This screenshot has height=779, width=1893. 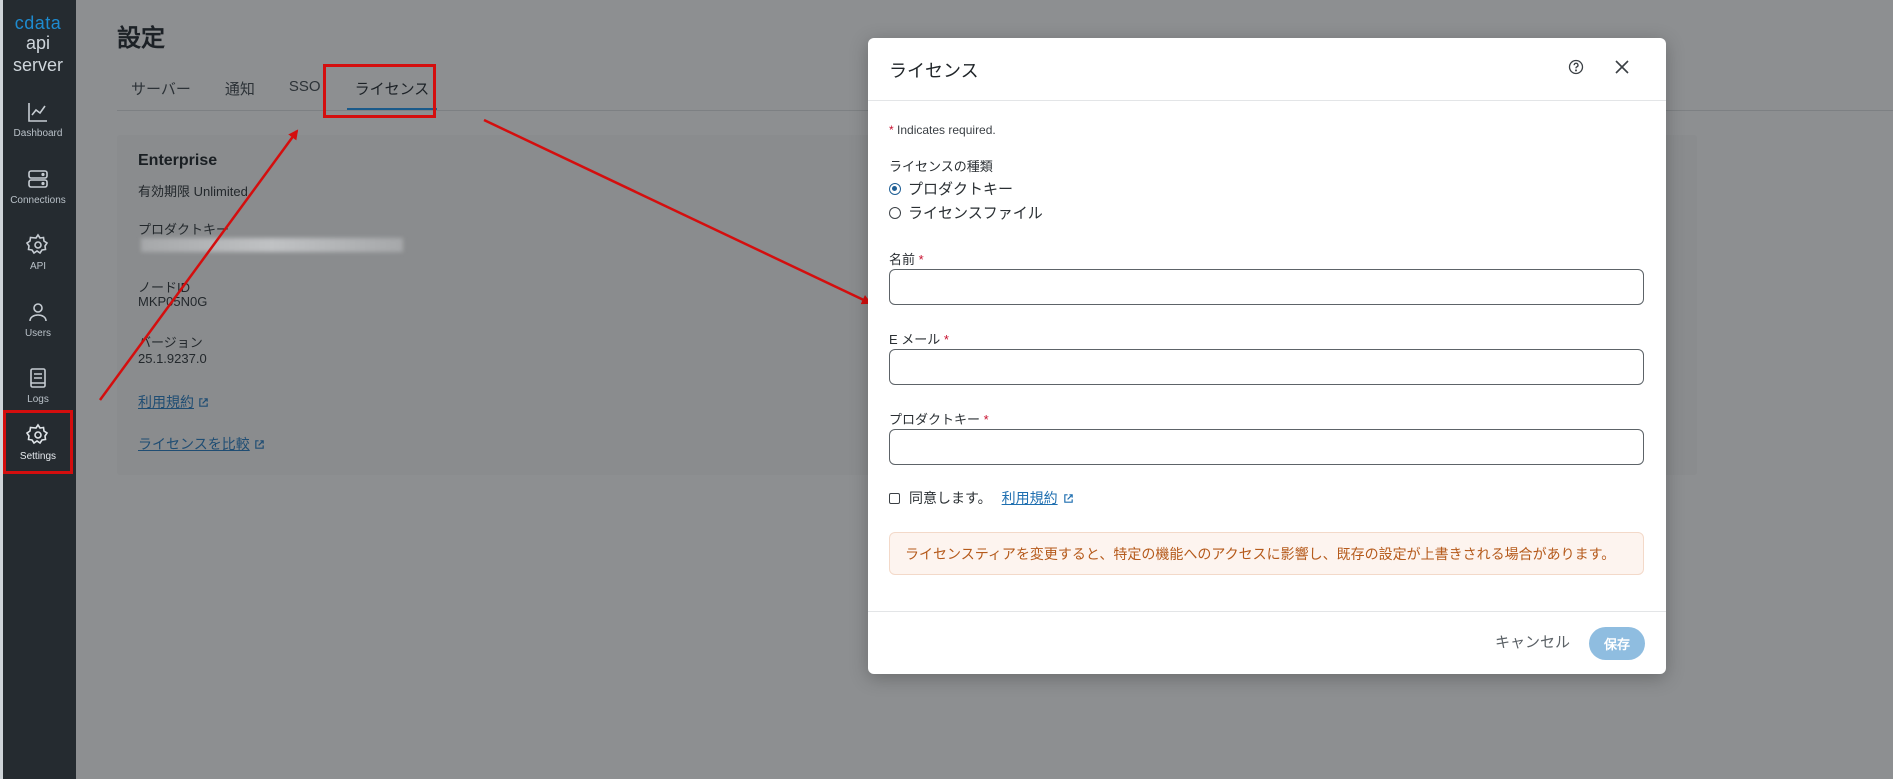 I want to click on agree-terms-row: 同意します。 利用規約, so click(x=981, y=498).